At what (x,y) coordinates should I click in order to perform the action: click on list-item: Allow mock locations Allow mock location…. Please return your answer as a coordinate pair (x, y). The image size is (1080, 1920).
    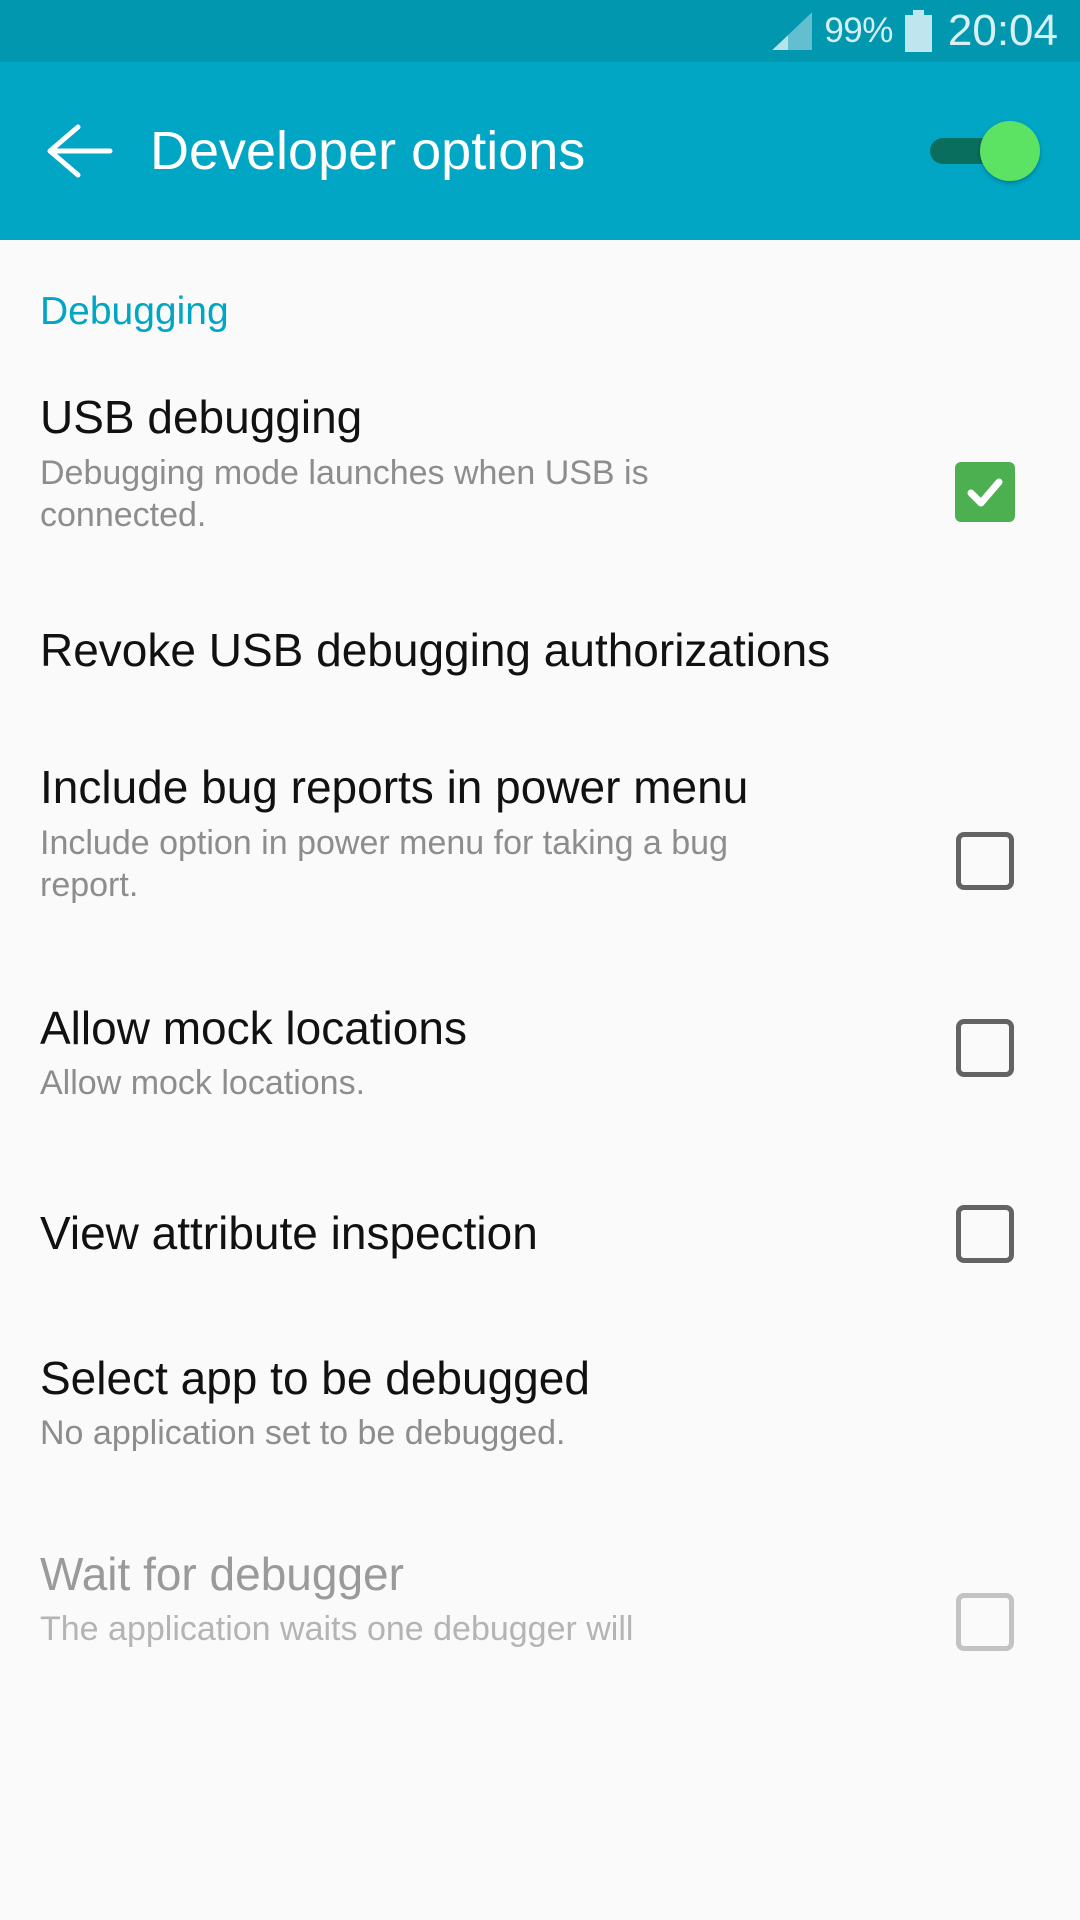
    Looking at the image, I should click on (540, 1053).